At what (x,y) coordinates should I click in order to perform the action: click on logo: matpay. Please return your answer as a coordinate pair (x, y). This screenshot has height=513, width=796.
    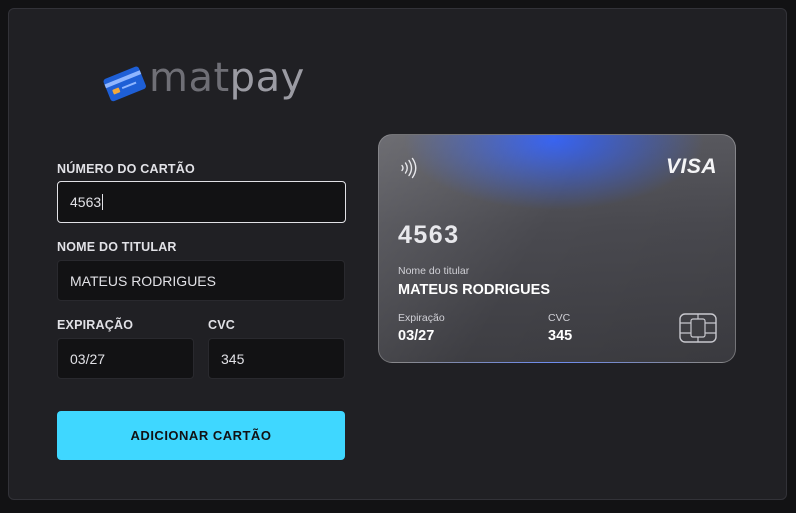
    Looking at the image, I should click on (203, 80).